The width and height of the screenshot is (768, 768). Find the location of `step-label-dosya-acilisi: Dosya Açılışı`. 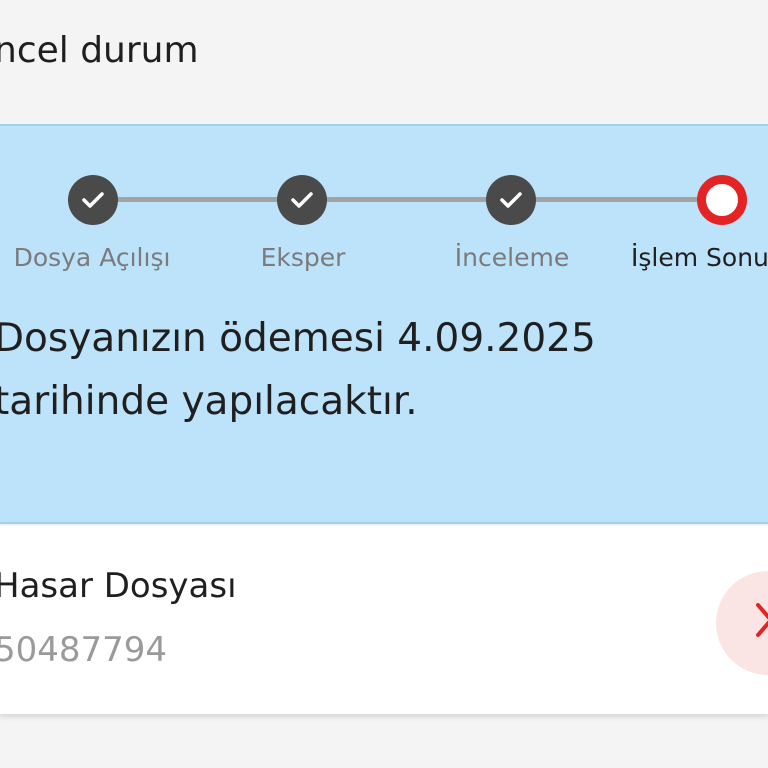

step-label-dosya-acilisi: Dosya Açılışı is located at coordinates (92, 257).